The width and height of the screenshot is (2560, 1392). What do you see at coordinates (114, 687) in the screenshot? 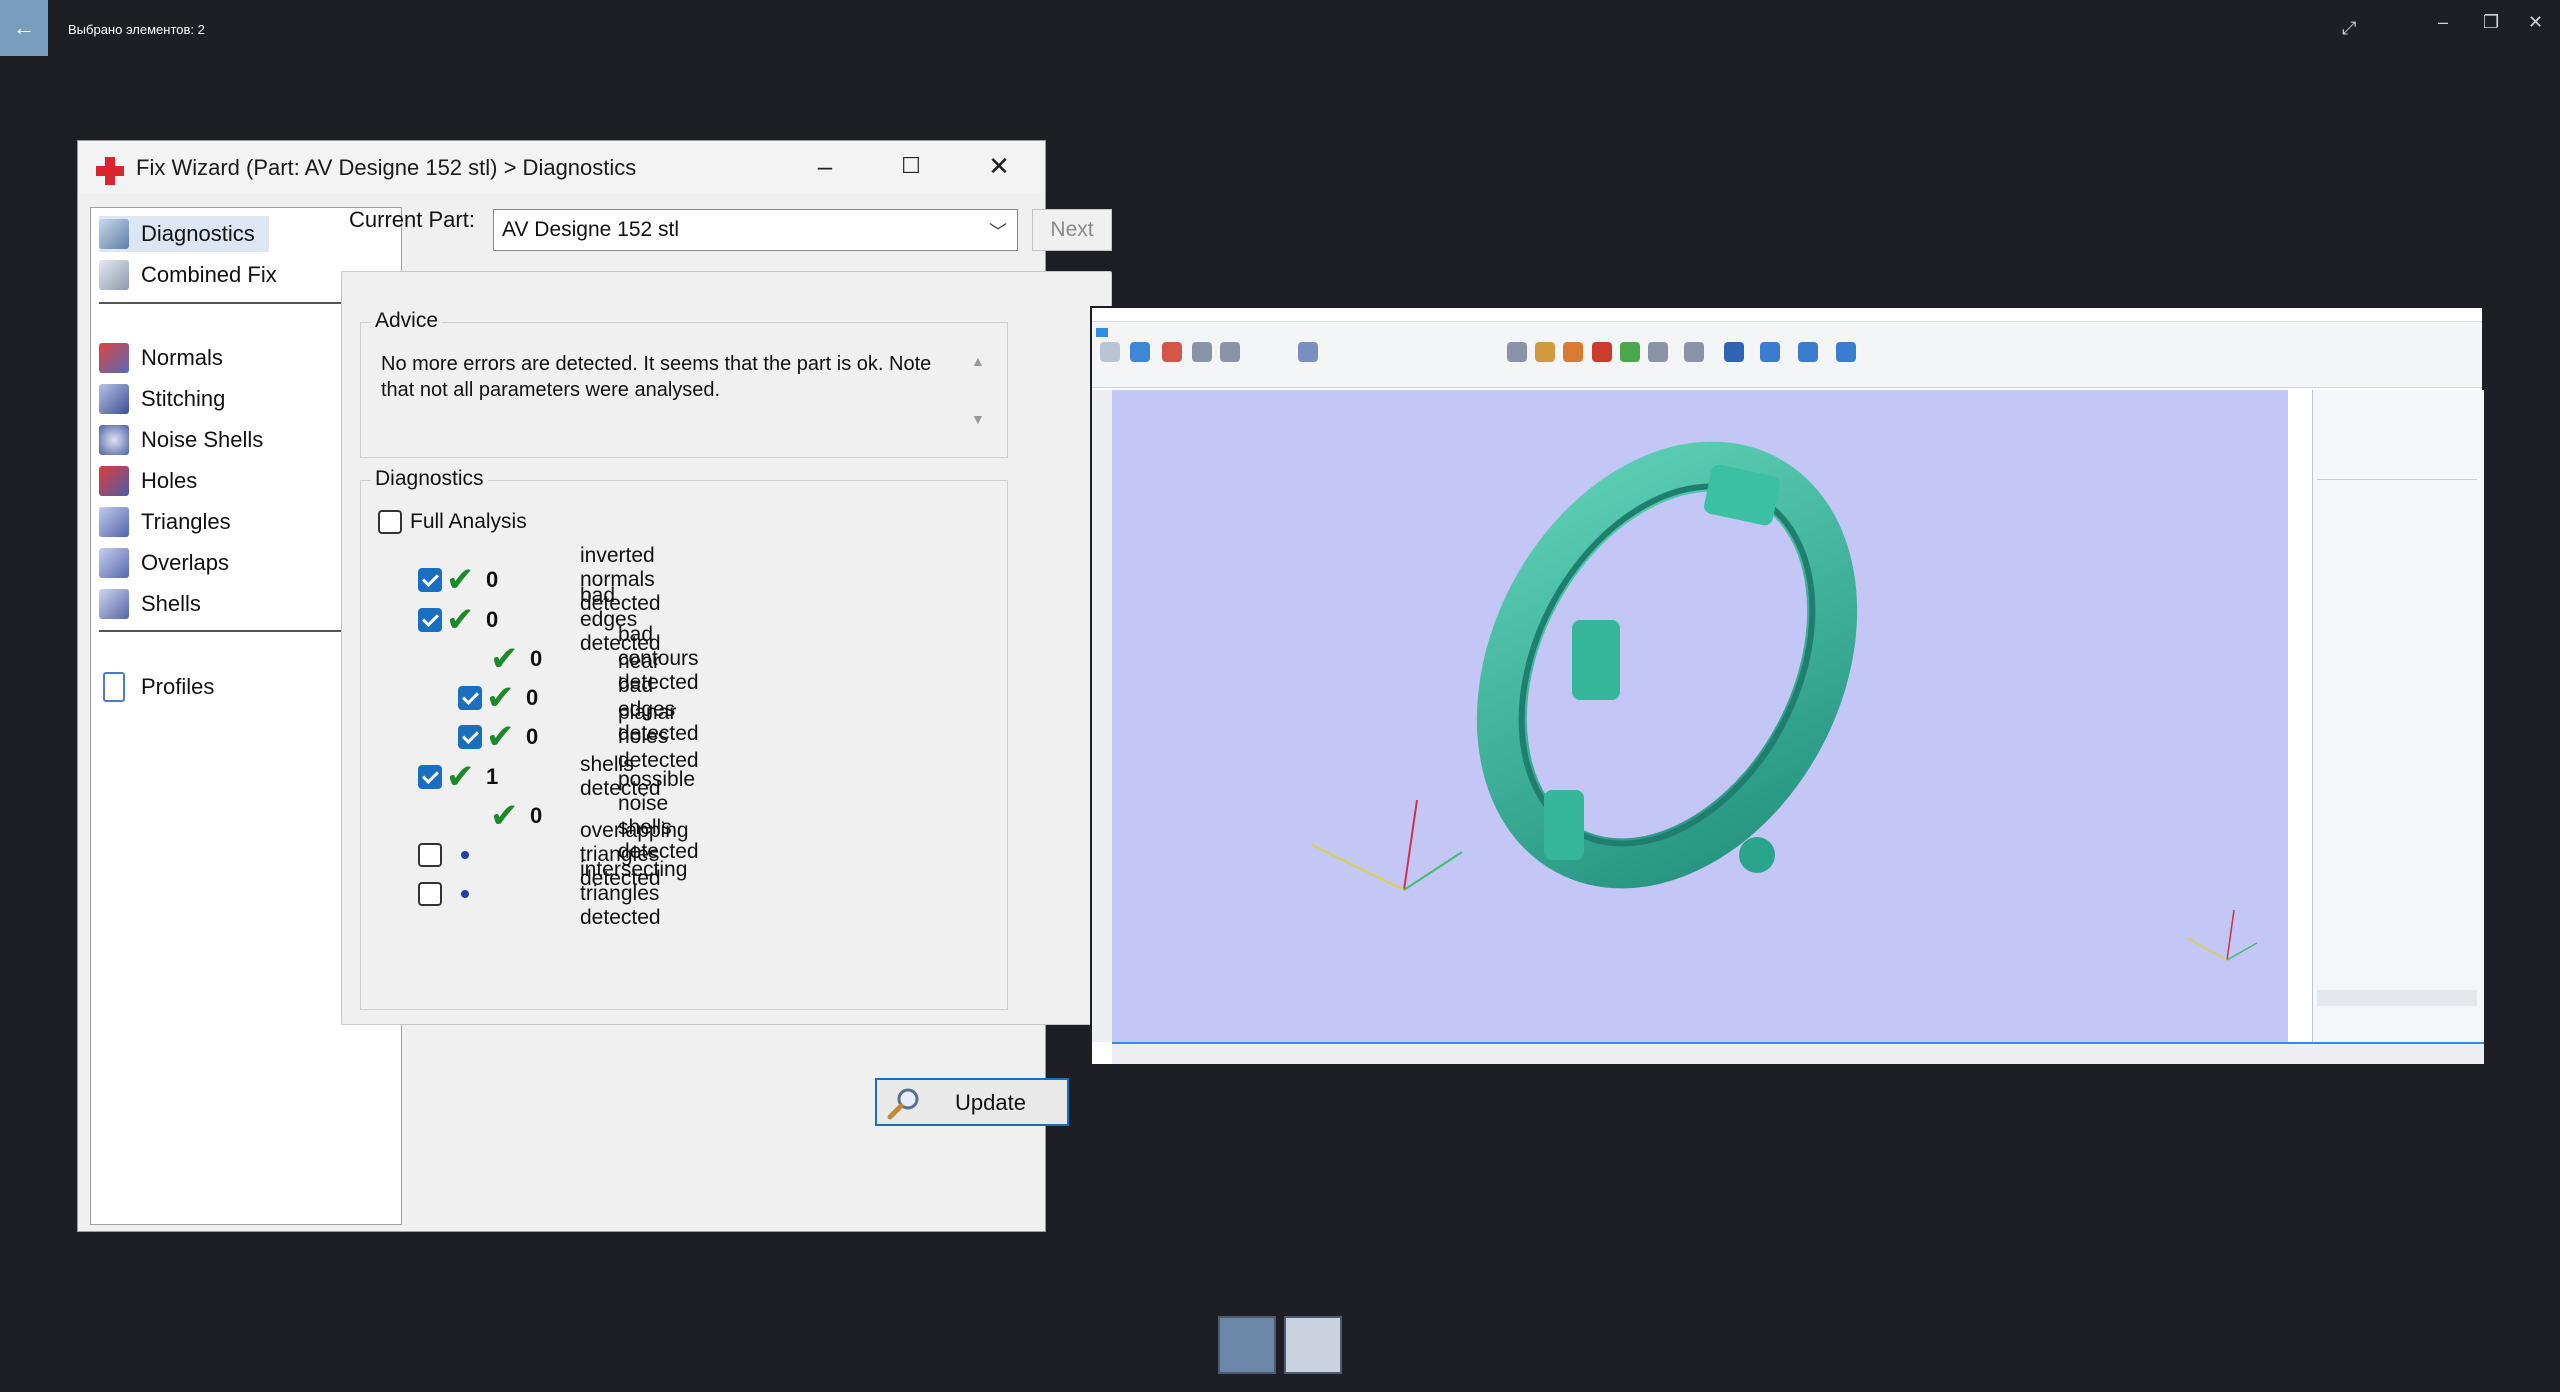
I see `profiles-icon` at bounding box center [114, 687].